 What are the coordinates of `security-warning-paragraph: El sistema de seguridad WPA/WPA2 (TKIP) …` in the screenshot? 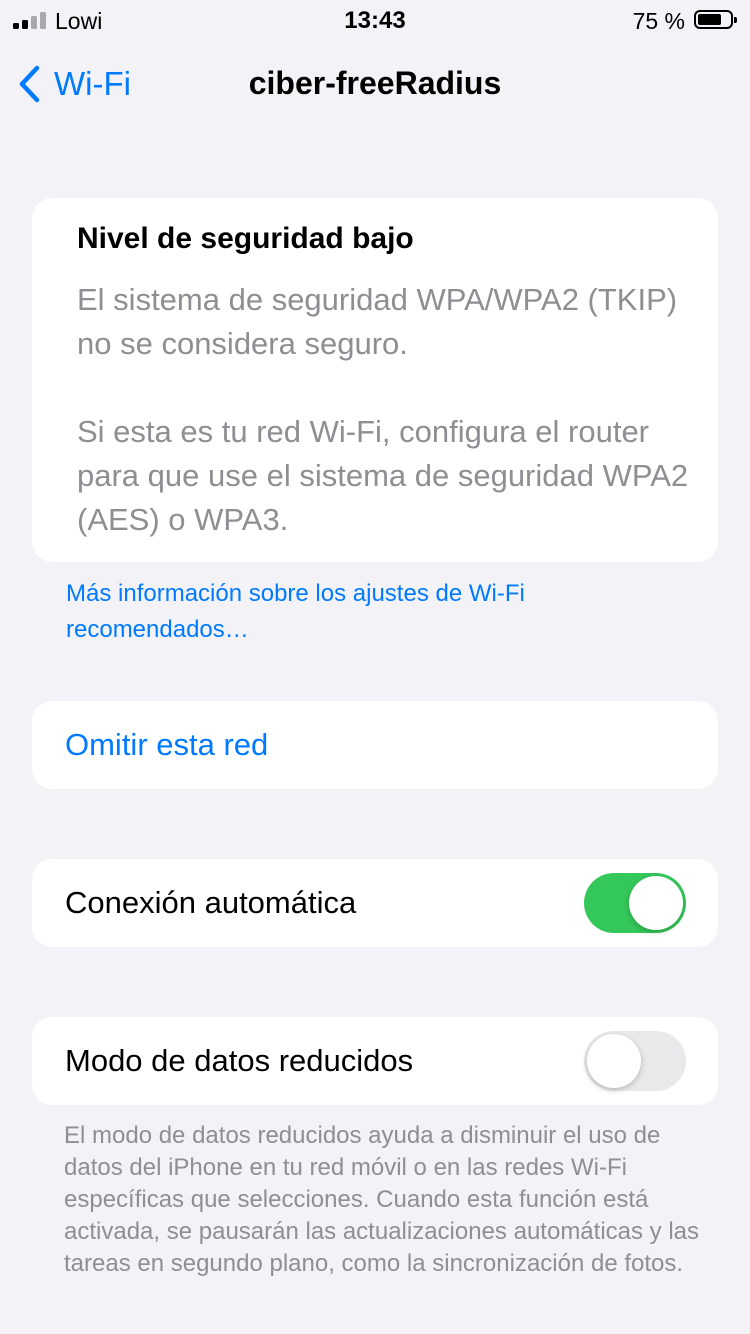 It's located at (377, 321).